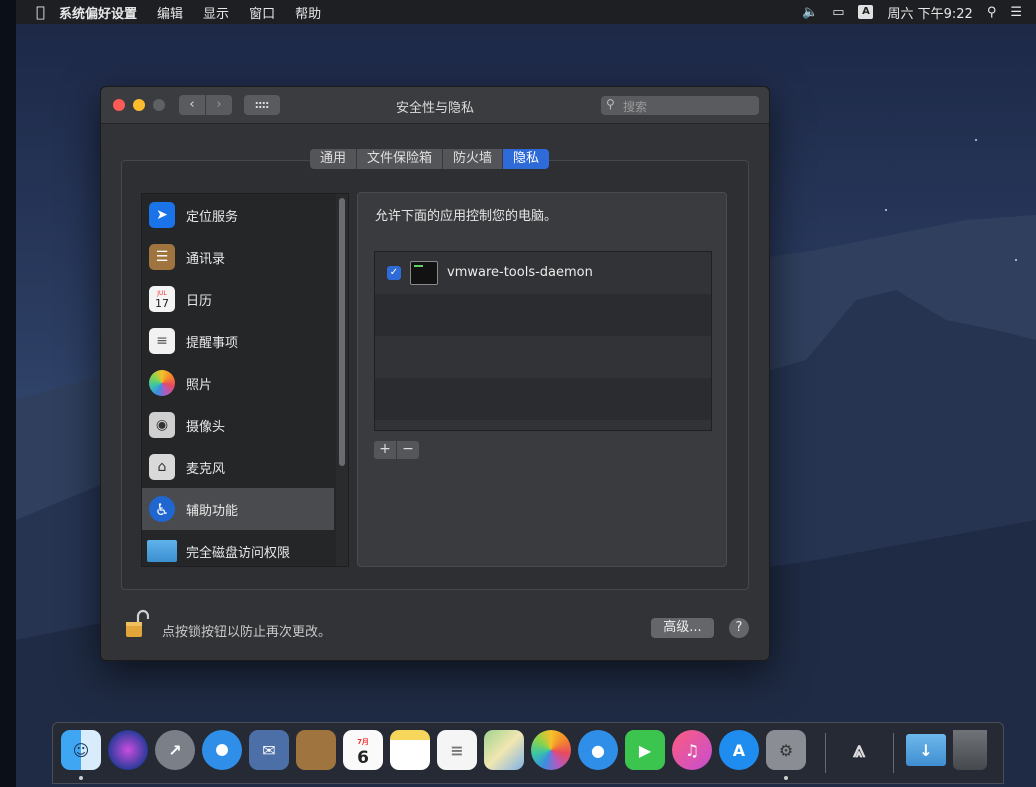  Describe the element at coordinates (645, 750) in the screenshot. I see `facetime-icon: ▶` at that location.